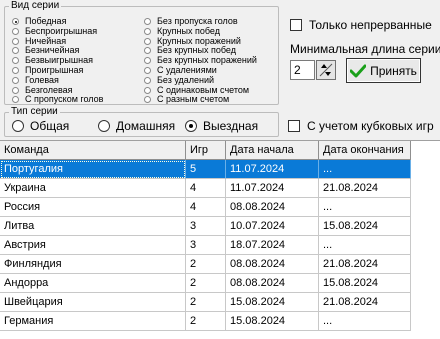  Describe the element at coordinates (93, 188) in the screenshot. I see `team-cell: Украина` at that location.